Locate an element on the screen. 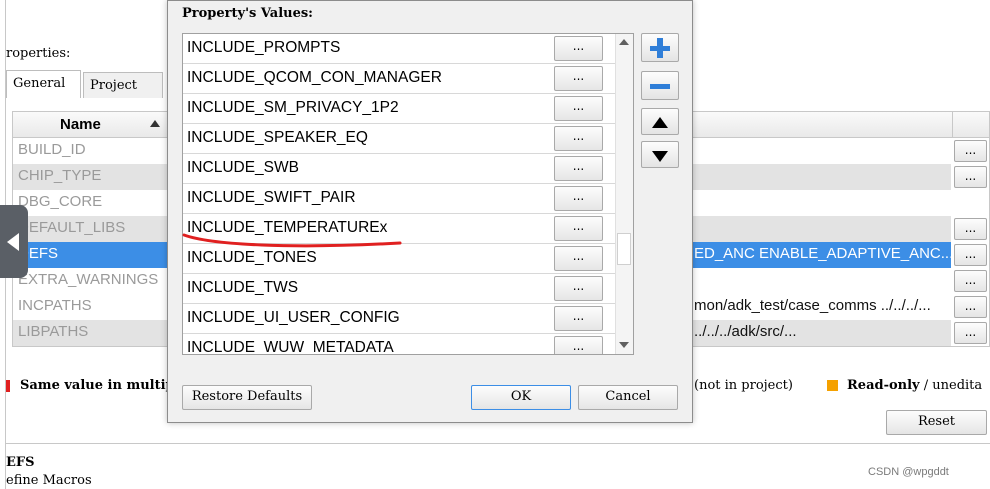 Image resolution: width=990 pixels, height=489 pixels. add-value-button is located at coordinates (660, 47).